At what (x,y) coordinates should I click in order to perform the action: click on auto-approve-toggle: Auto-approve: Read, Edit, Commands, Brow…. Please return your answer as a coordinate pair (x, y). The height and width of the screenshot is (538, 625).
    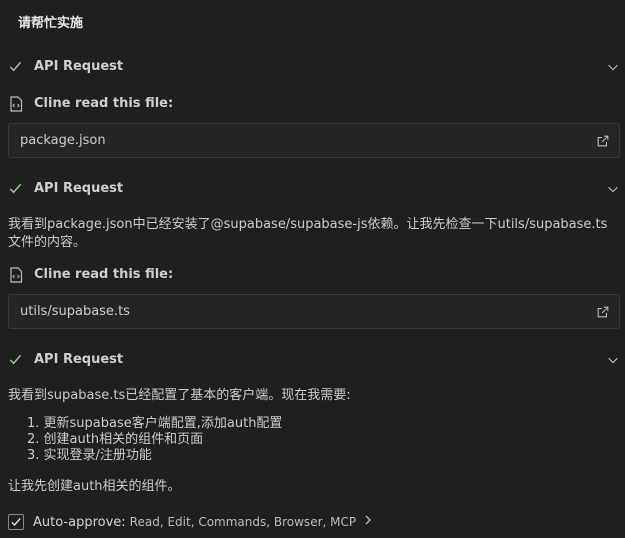
    Looking at the image, I should click on (190, 522).